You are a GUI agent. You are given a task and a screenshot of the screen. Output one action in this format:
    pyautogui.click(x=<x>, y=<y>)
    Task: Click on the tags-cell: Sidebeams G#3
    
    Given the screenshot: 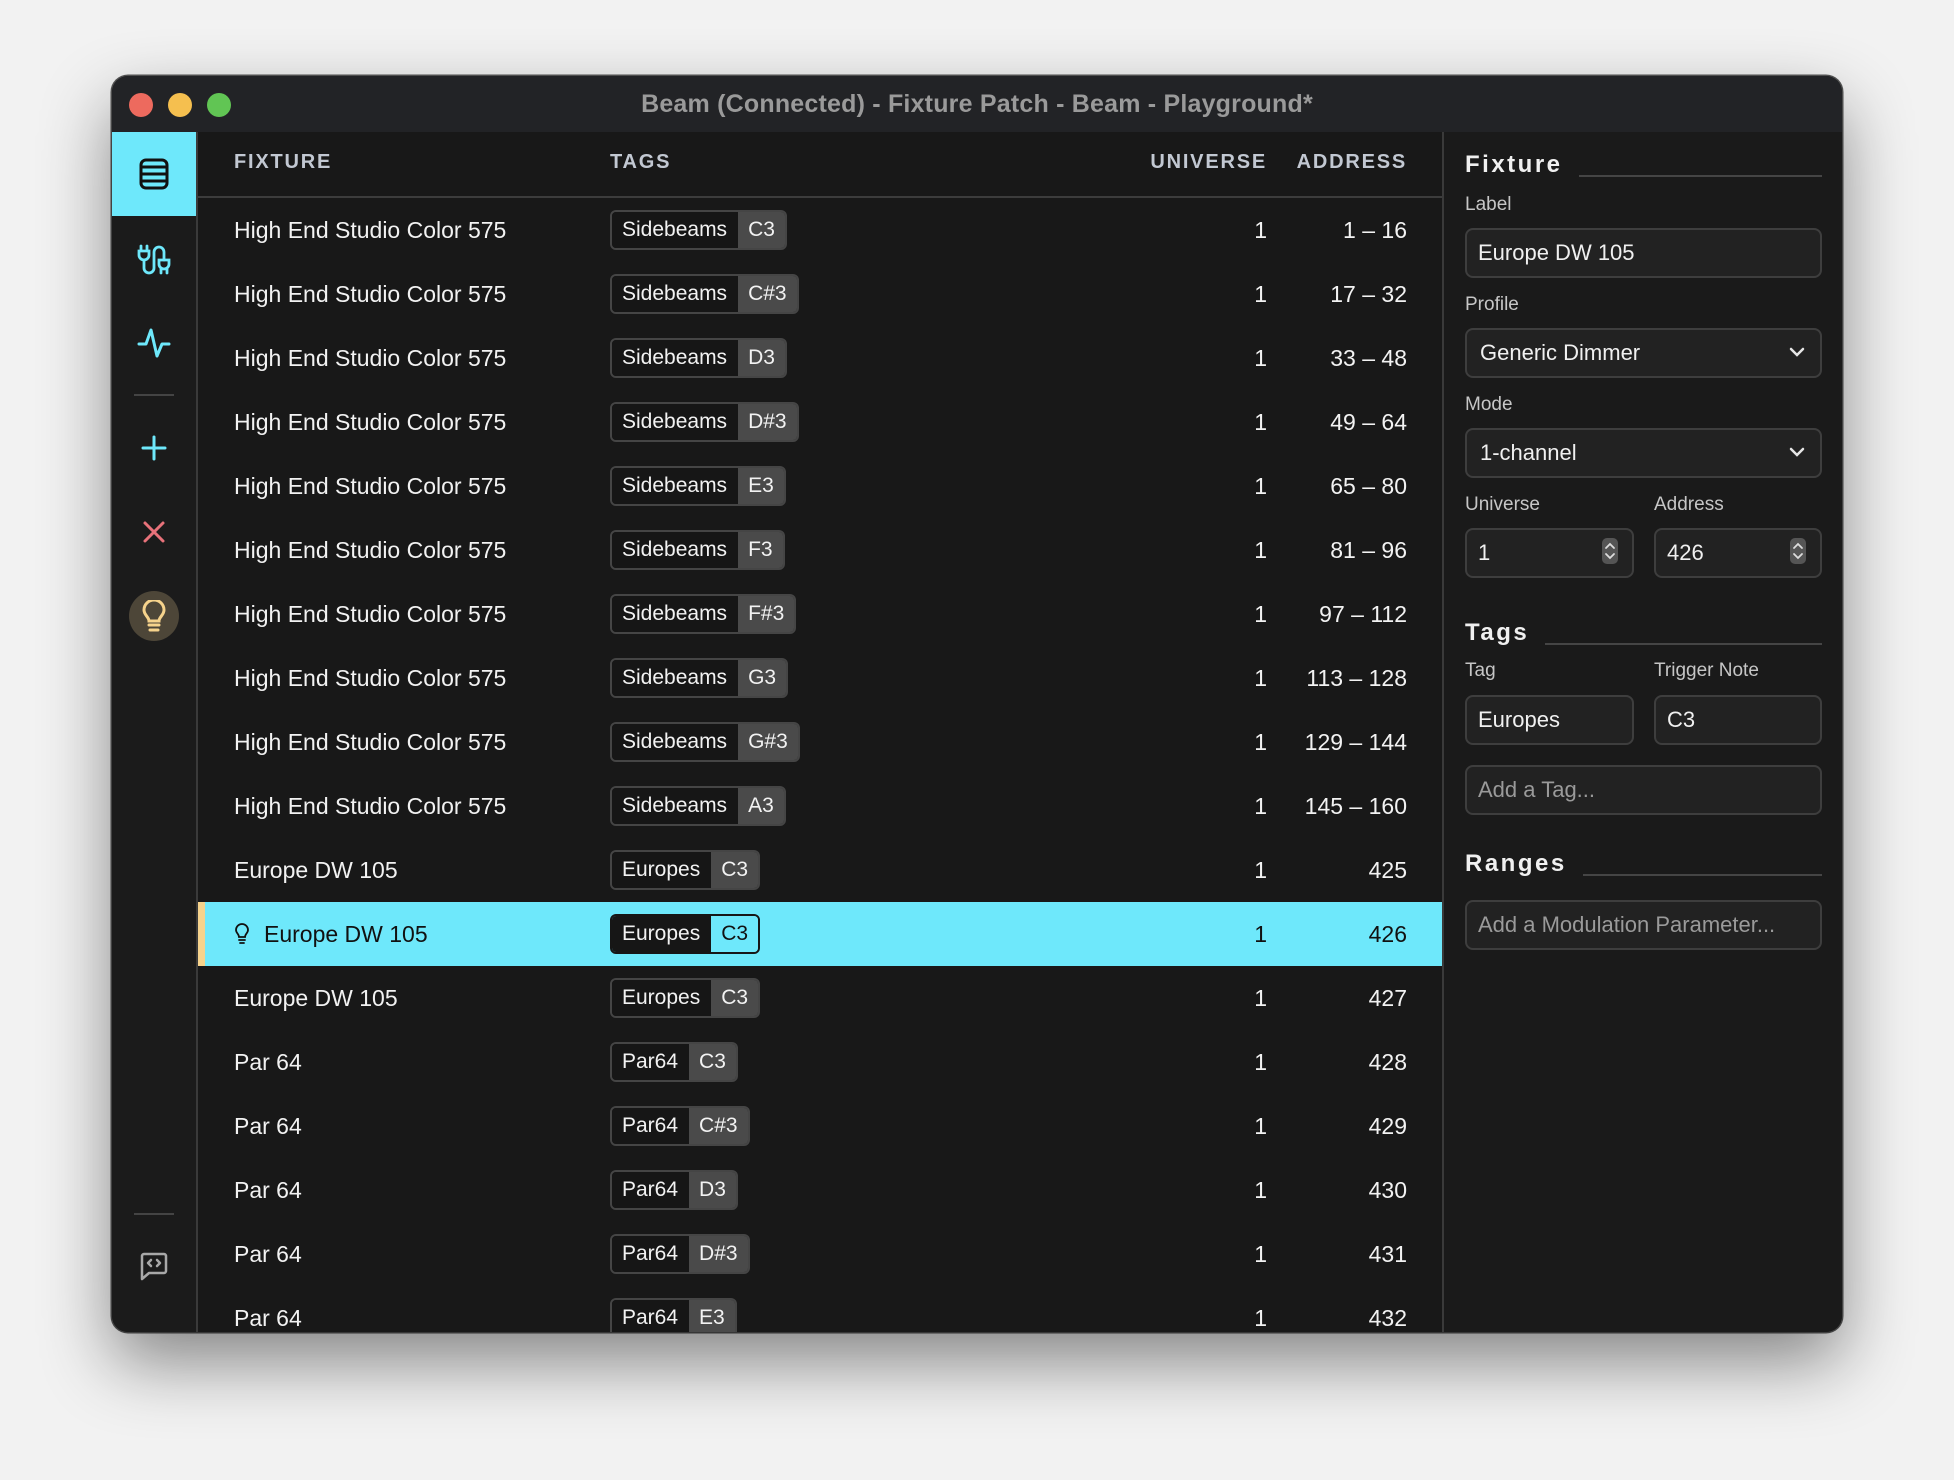 What is the action you would take?
    pyautogui.click(x=705, y=742)
    